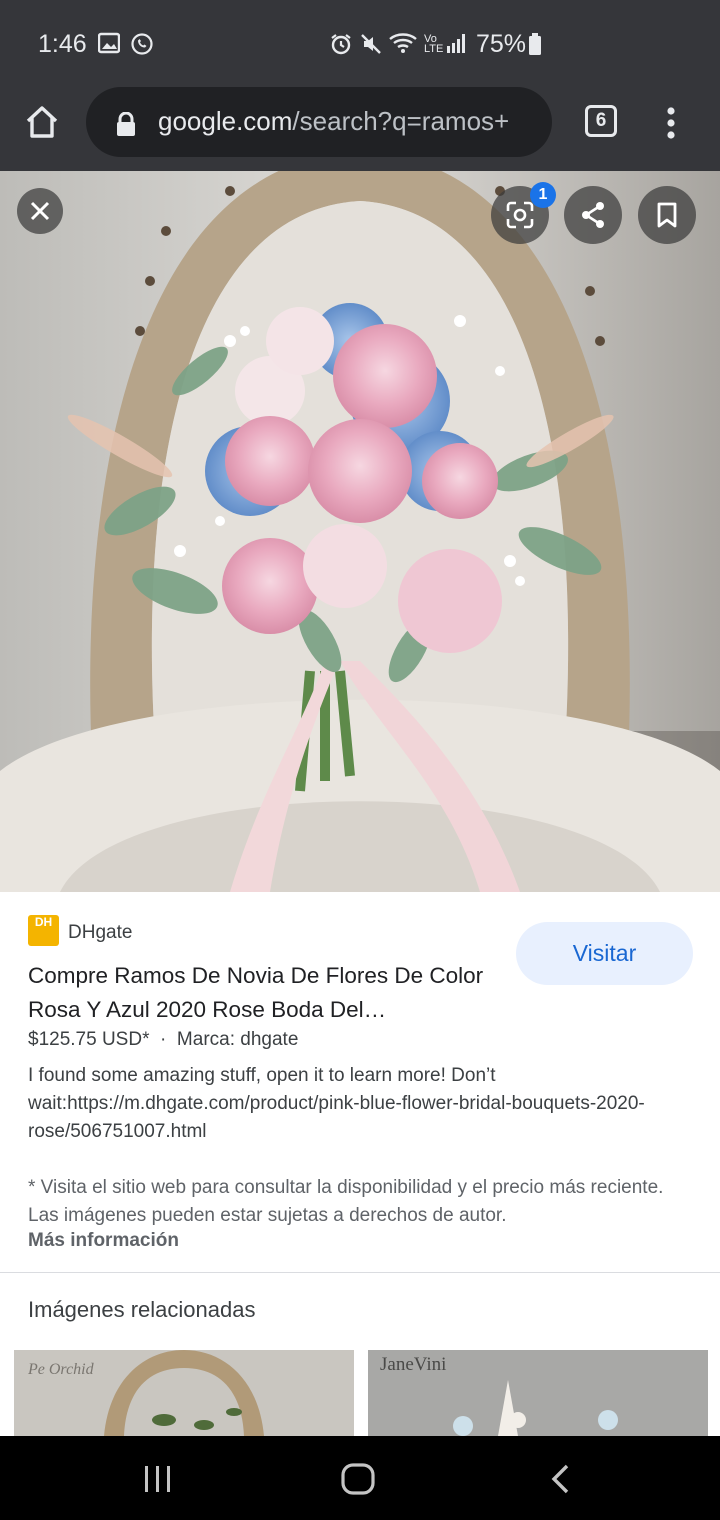 Image resolution: width=720 pixels, height=1520 pixels. I want to click on bookmark-icon, so click(667, 215).